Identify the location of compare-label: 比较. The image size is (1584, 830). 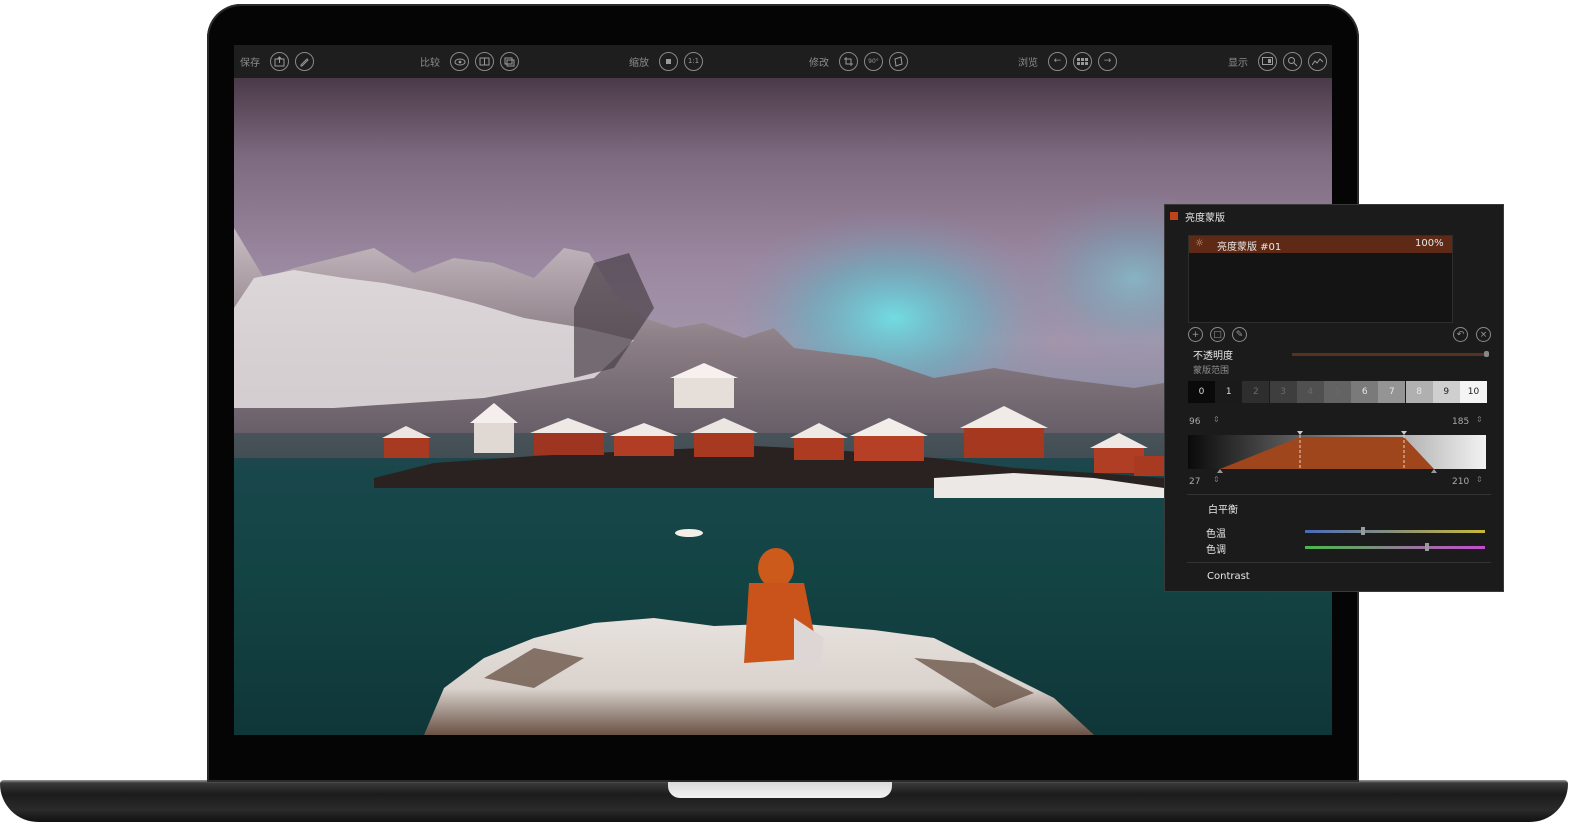
(430, 63).